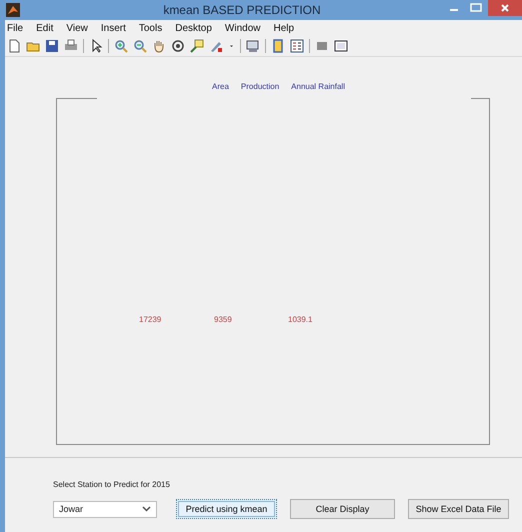 The width and height of the screenshot is (522, 532). What do you see at coordinates (146, 509) in the screenshot?
I see `chevron-icon` at bounding box center [146, 509].